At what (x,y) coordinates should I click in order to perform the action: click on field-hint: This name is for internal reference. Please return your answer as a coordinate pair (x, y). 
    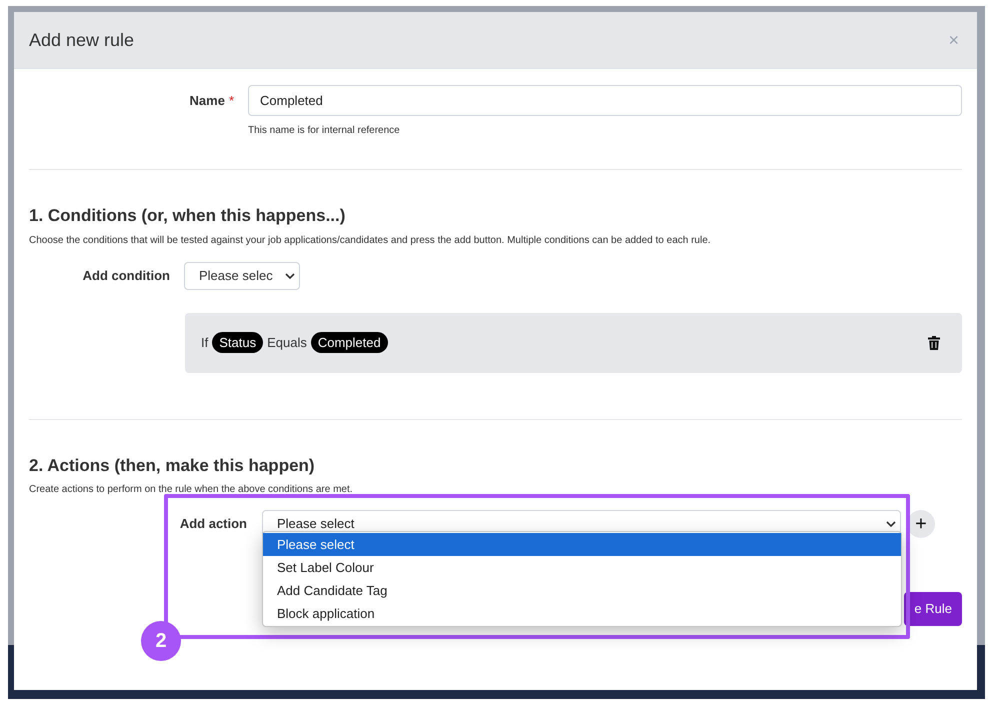
    Looking at the image, I should click on (324, 131).